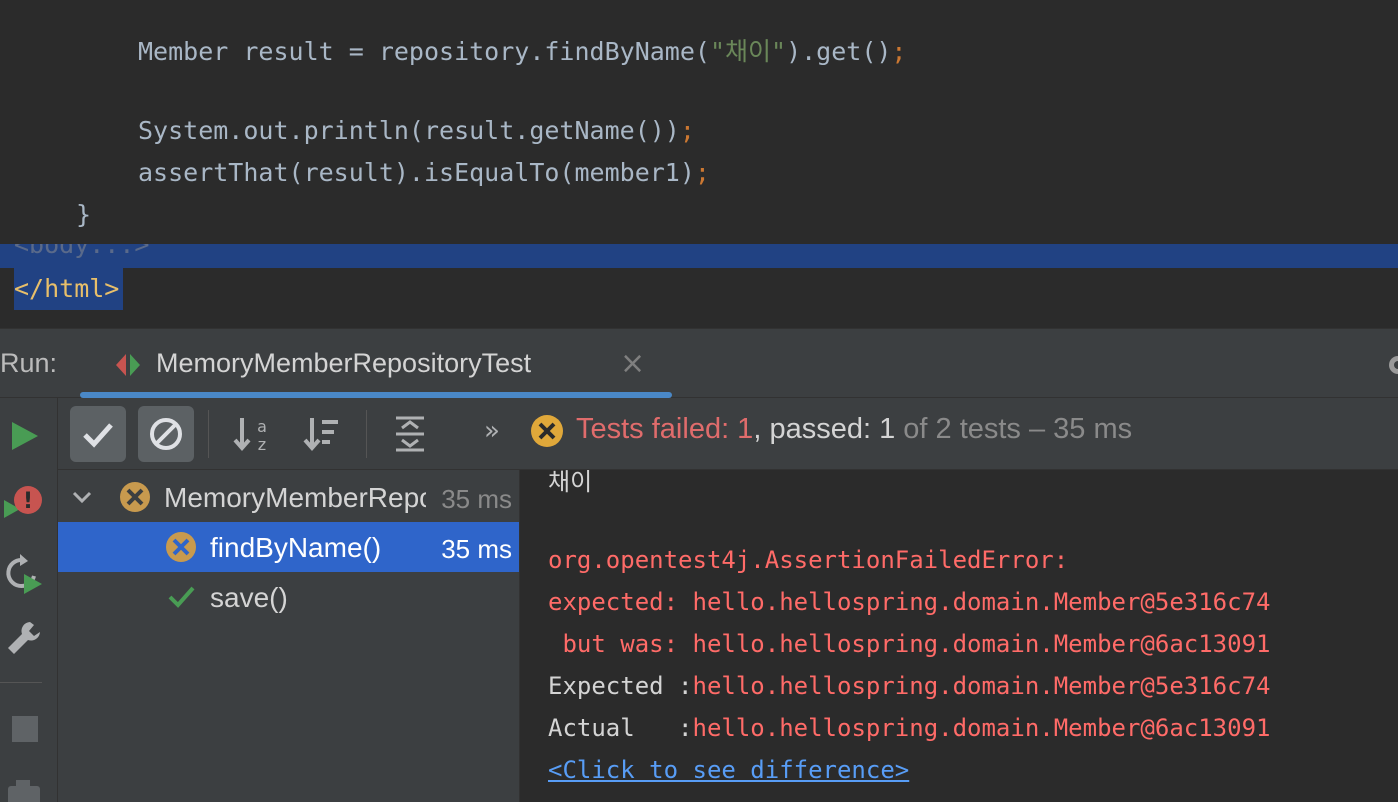 This screenshot has width=1398, height=802. Describe the element at coordinates (699, 365) in the screenshot. I see `run-tool-window-header: Run: MemoryMemberRepositoryTest ×` at that location.